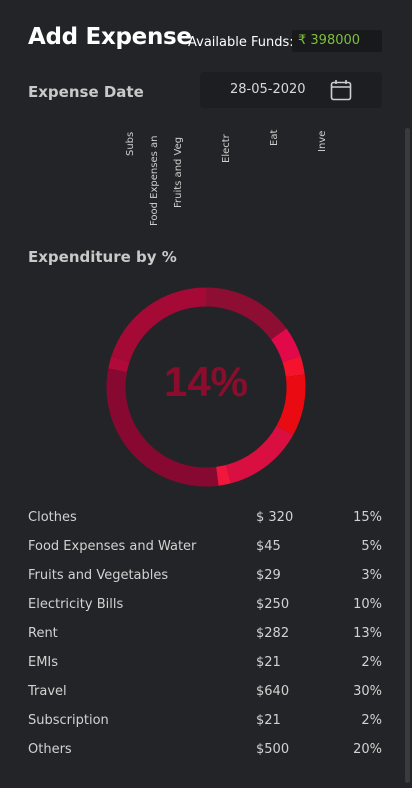 The height and width of the screenshot is (788, 412). Describe the element at coordinates (367, 749) in the screenshot. I see `expense-percent: 20%` at that location.